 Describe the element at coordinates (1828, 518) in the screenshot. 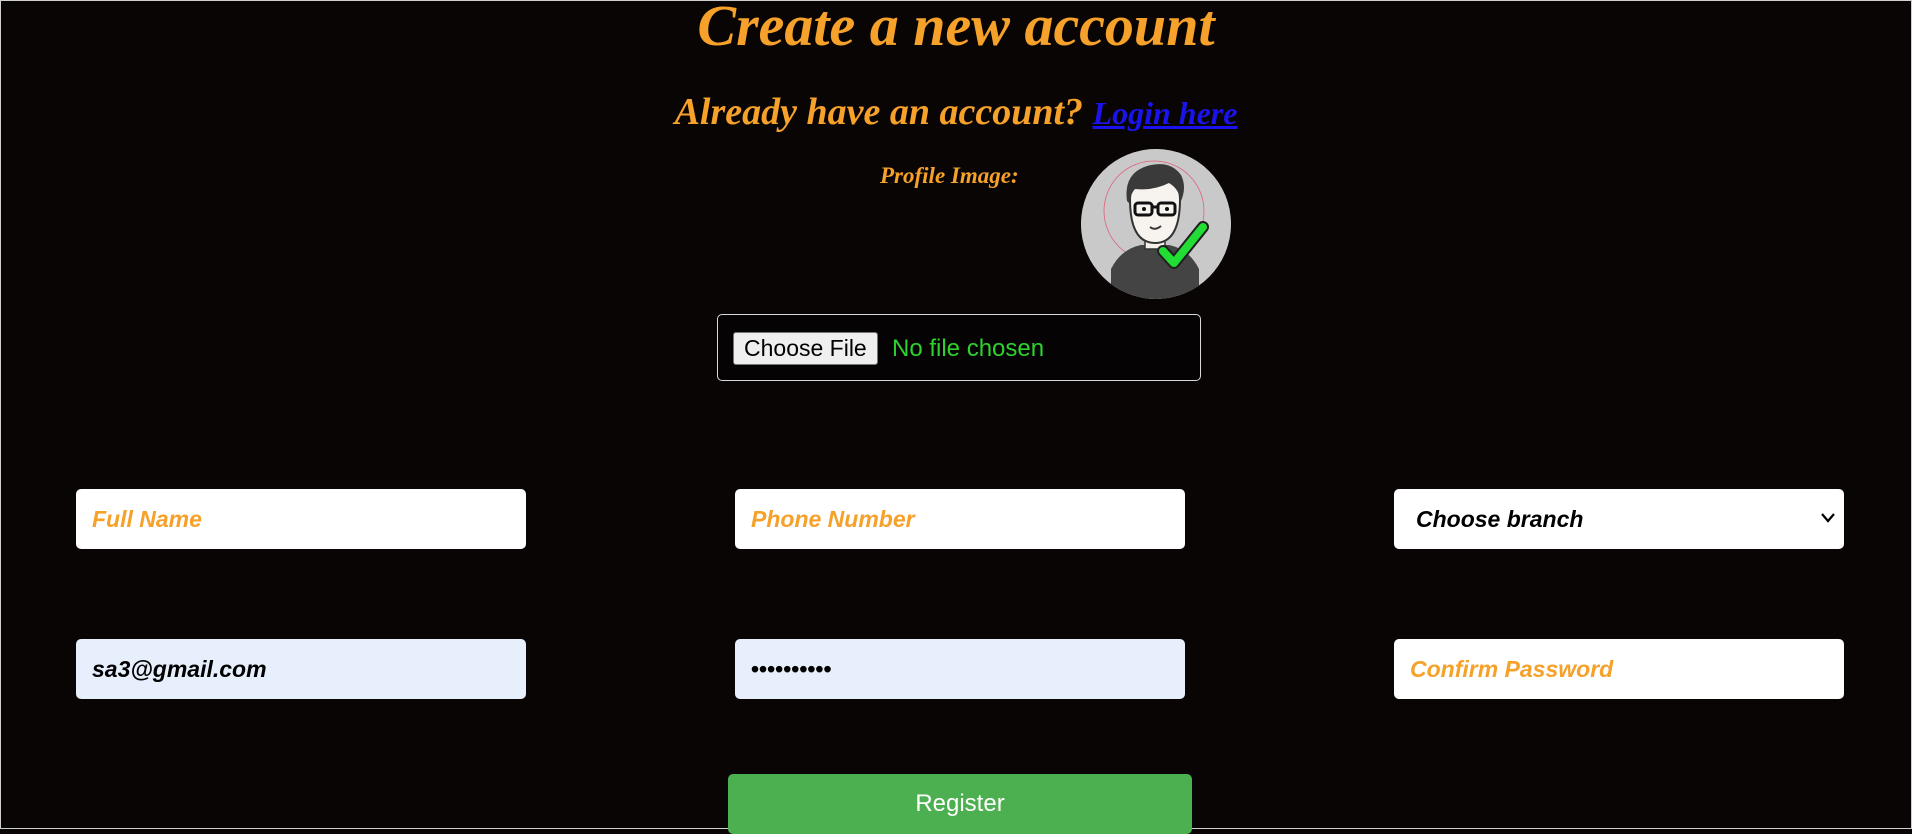

I see `chevron-down-icon` at that location.